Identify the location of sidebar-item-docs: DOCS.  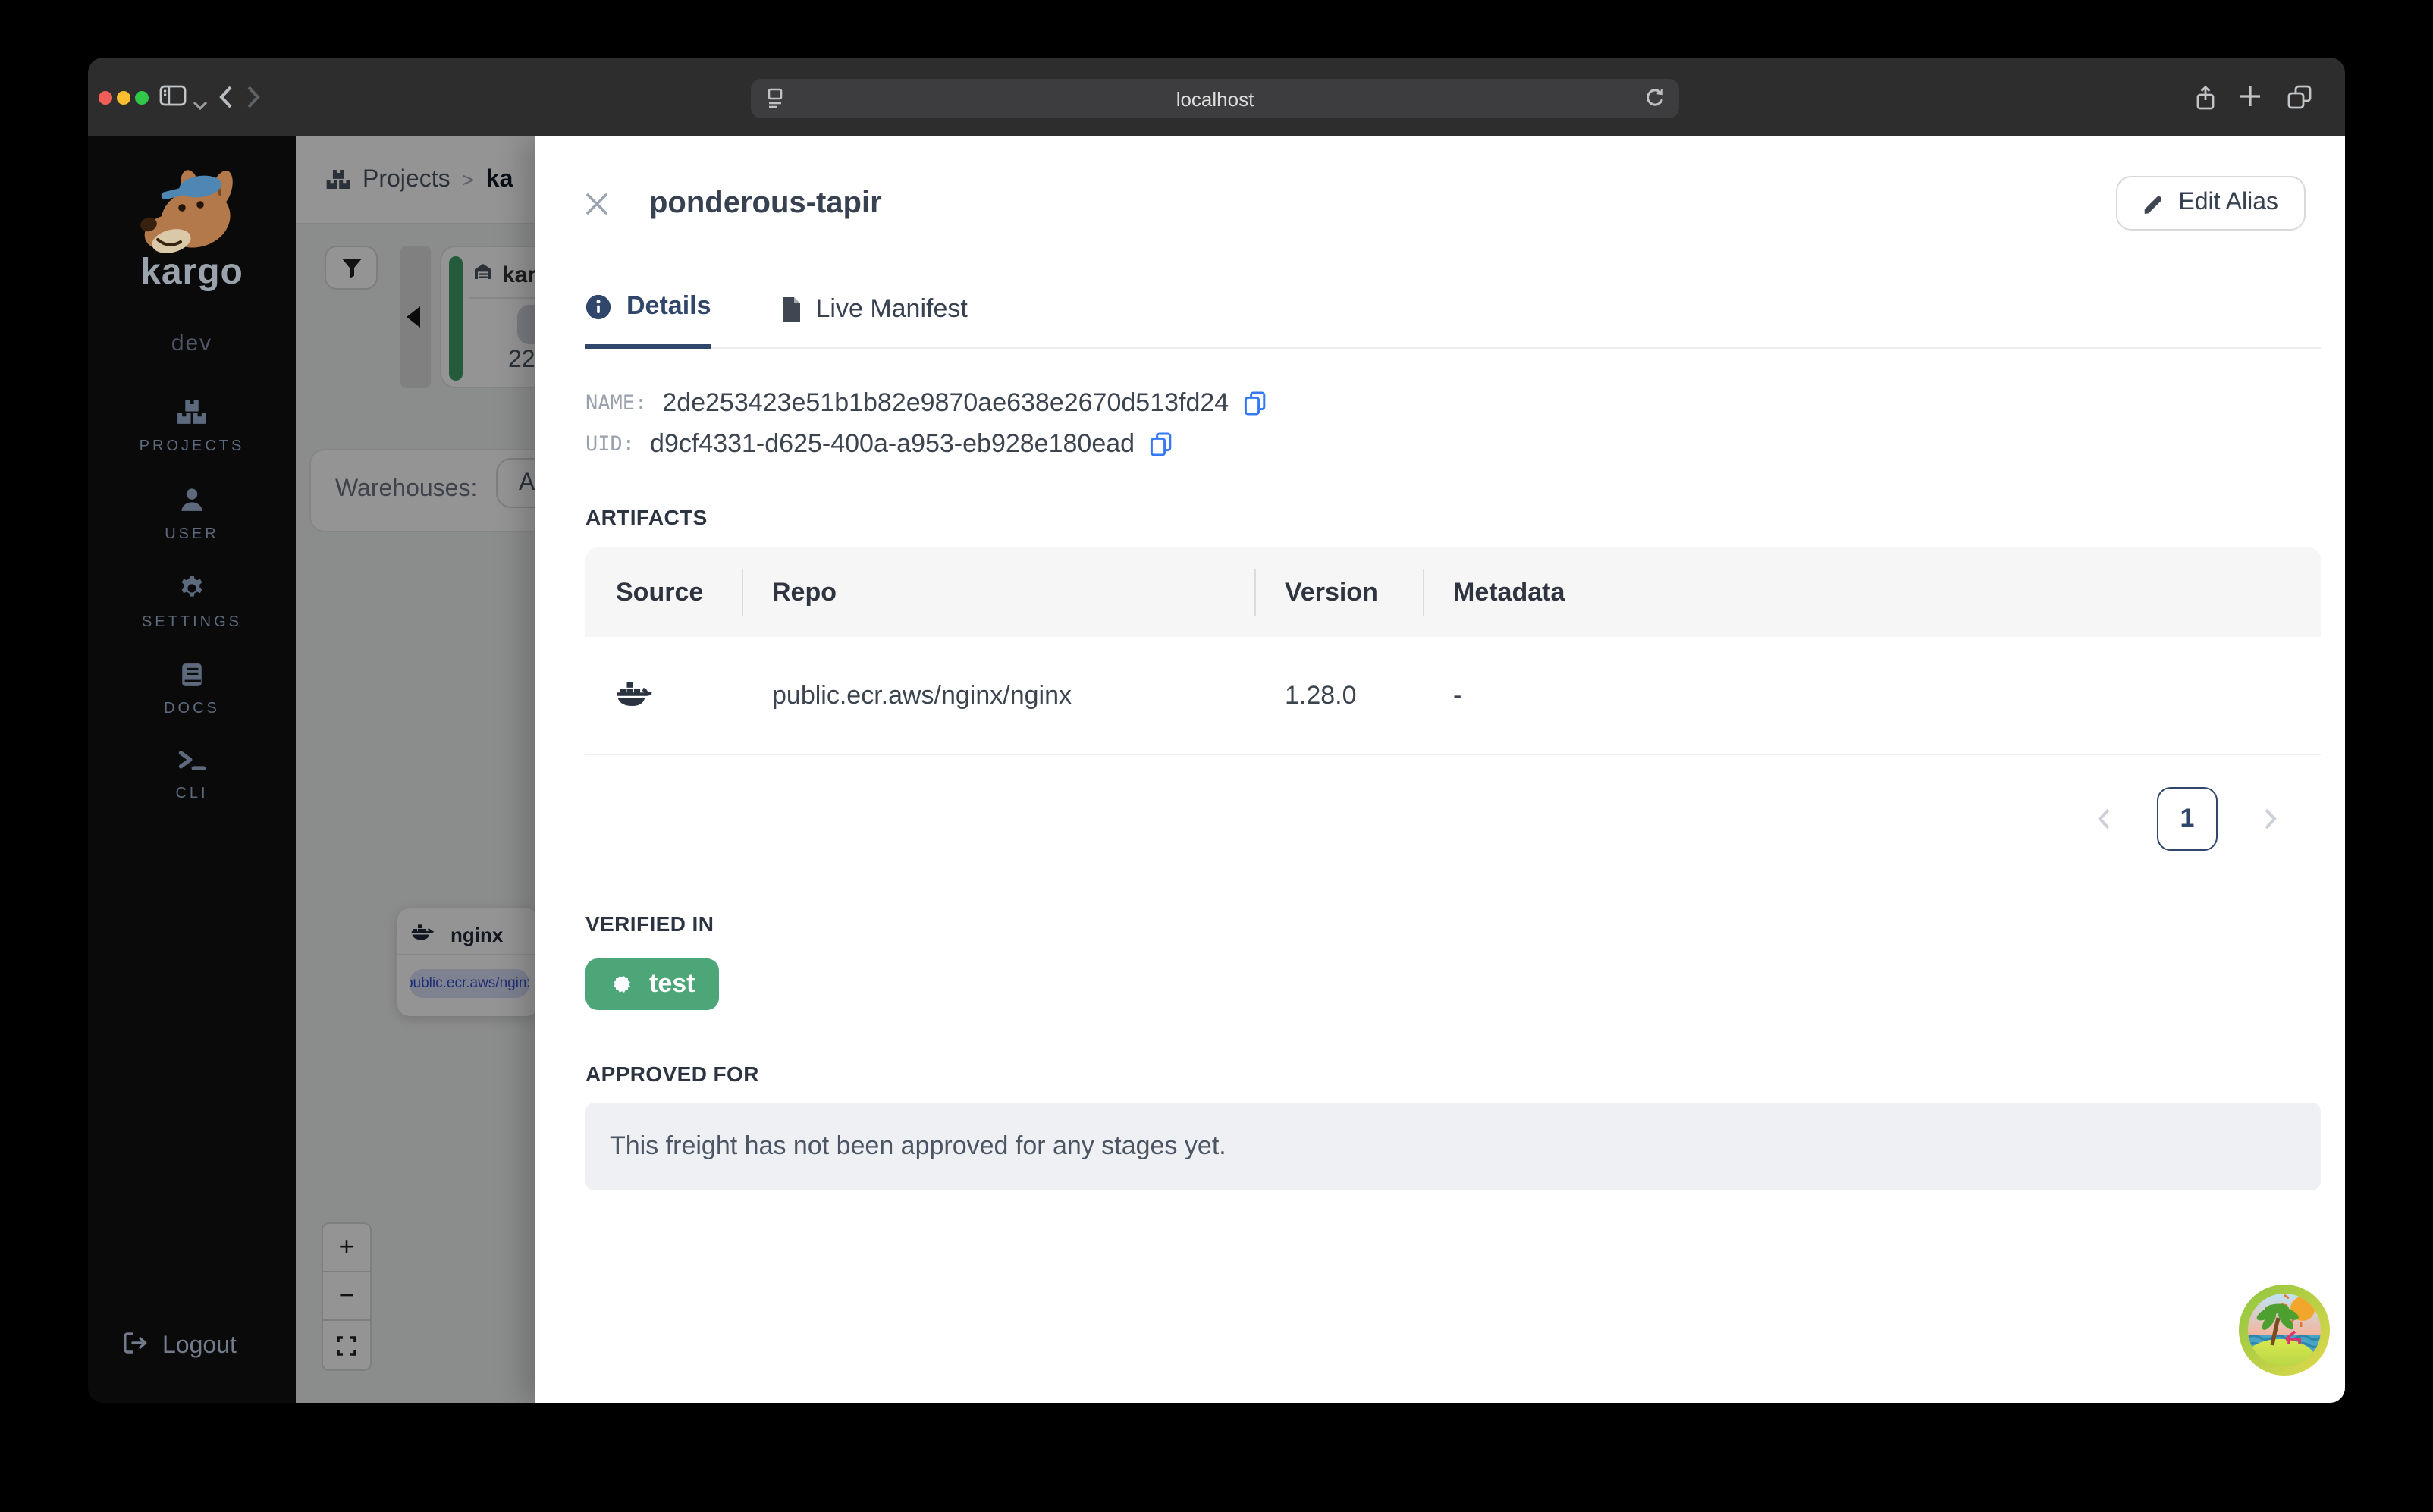
(192, 690).